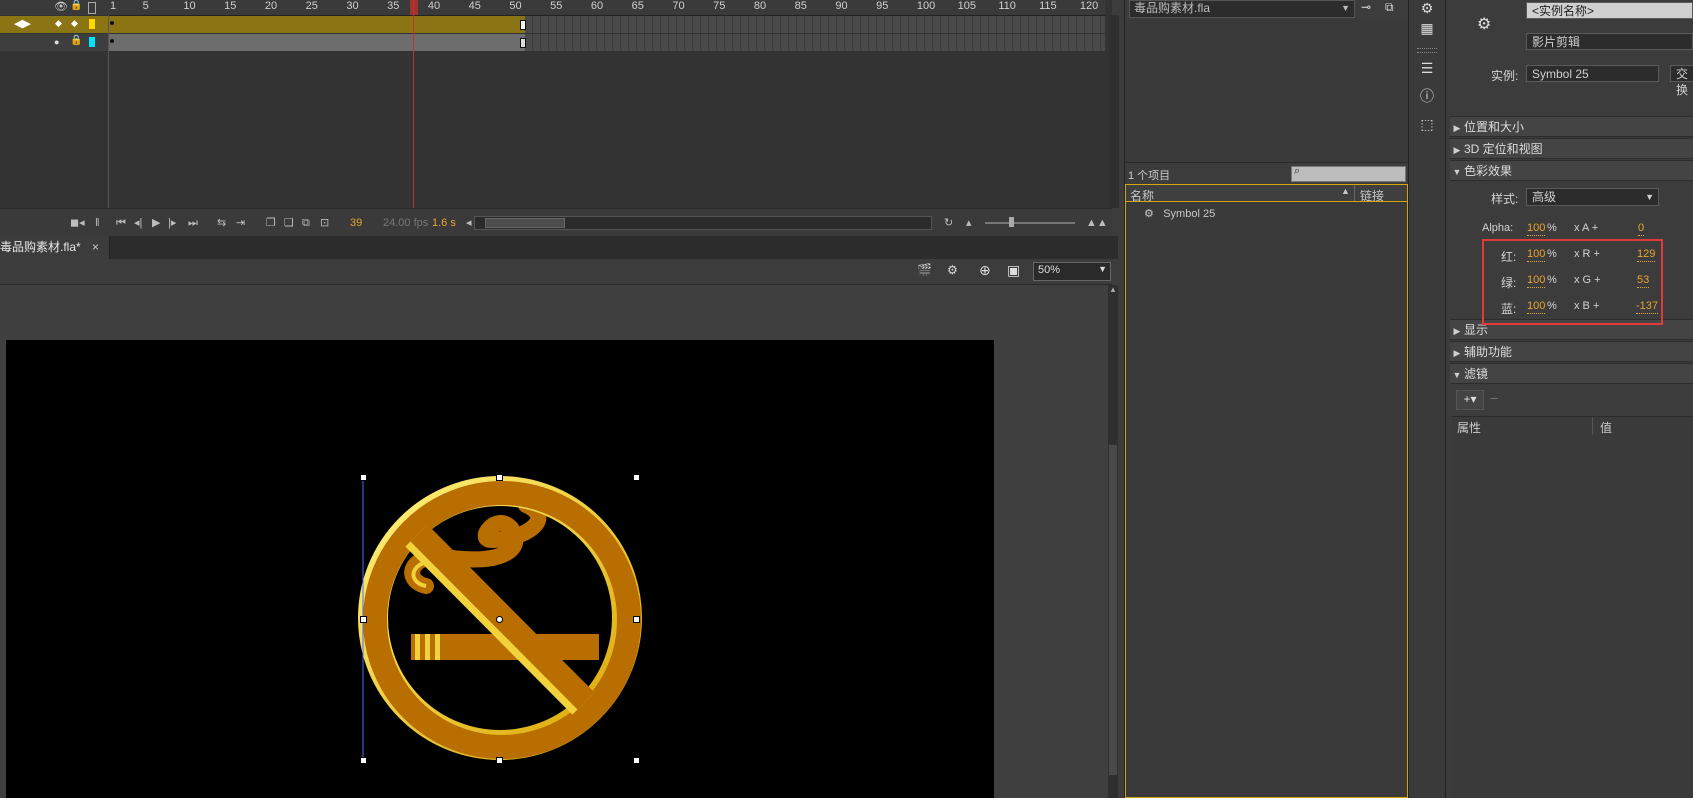 The width and height of the screenshot is (1693, 798). I want to click on new-library-icon: ⧉, so click(1389, 7).